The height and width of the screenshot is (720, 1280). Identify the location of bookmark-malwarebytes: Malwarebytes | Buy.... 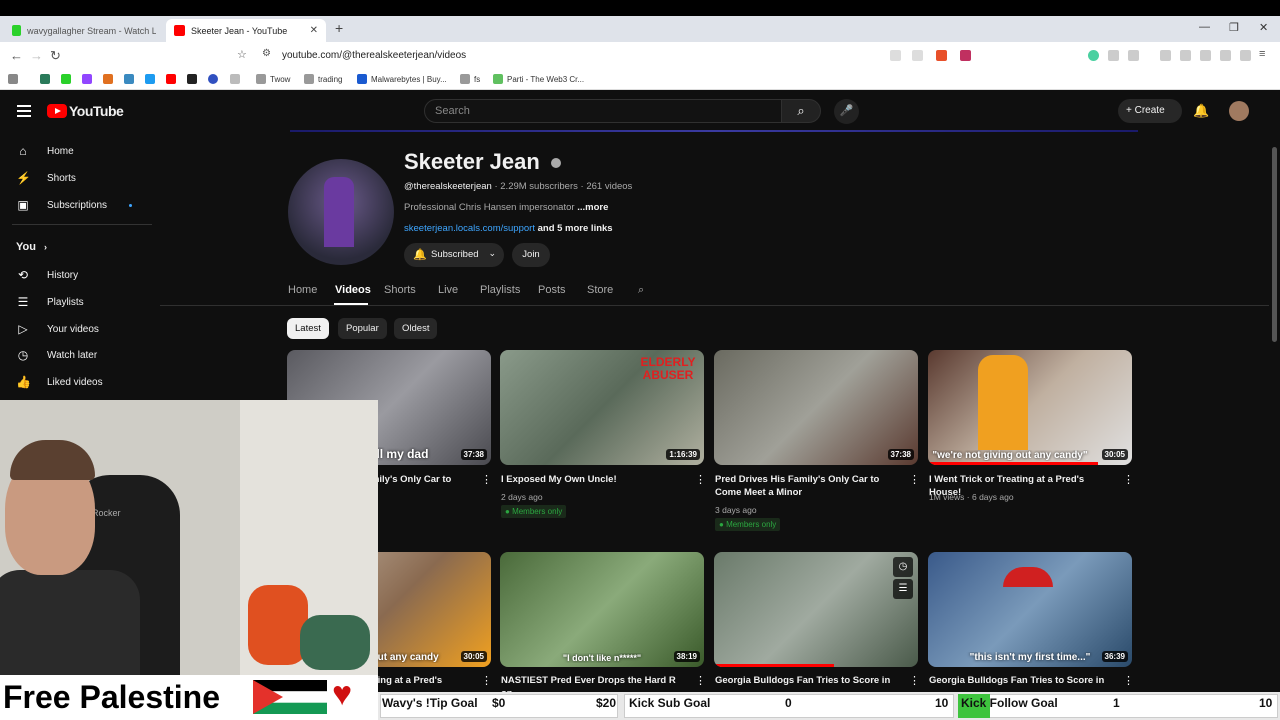
(402, 79).